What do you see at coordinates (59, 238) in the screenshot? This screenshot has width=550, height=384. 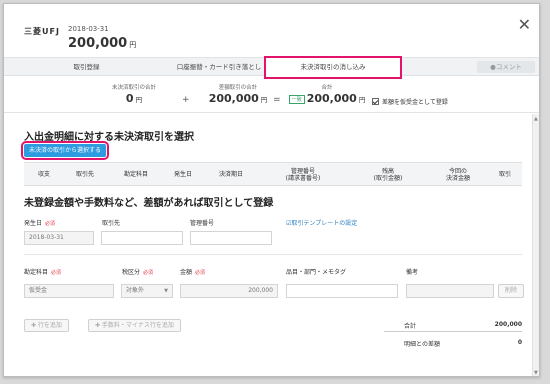 I see `date-input: 2018-03-31` at bounding box center [59, 238].